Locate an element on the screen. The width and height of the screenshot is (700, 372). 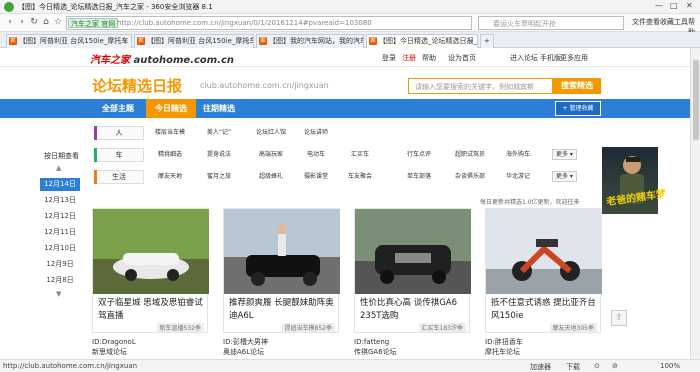
browser-tab-active: 家【图】今日精选_论坛精选日报_汽车之家× is located at coordinates (422, 41).